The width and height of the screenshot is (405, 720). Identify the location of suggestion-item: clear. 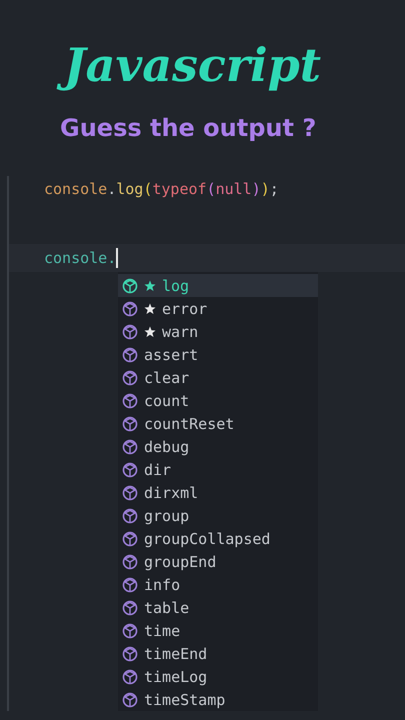
(218, 377).